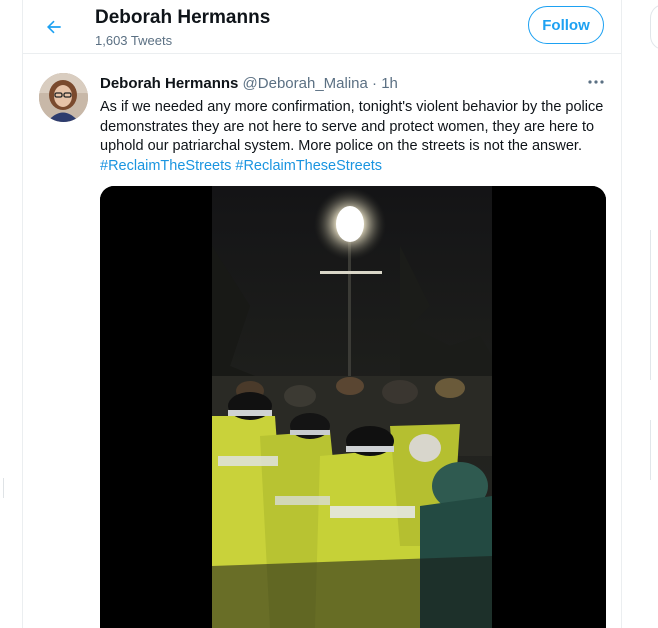  Describe the element at coordinates (308, 166) in the screenshot. I see `hashtag-link: #ReclaimTheseStreets` at that location.